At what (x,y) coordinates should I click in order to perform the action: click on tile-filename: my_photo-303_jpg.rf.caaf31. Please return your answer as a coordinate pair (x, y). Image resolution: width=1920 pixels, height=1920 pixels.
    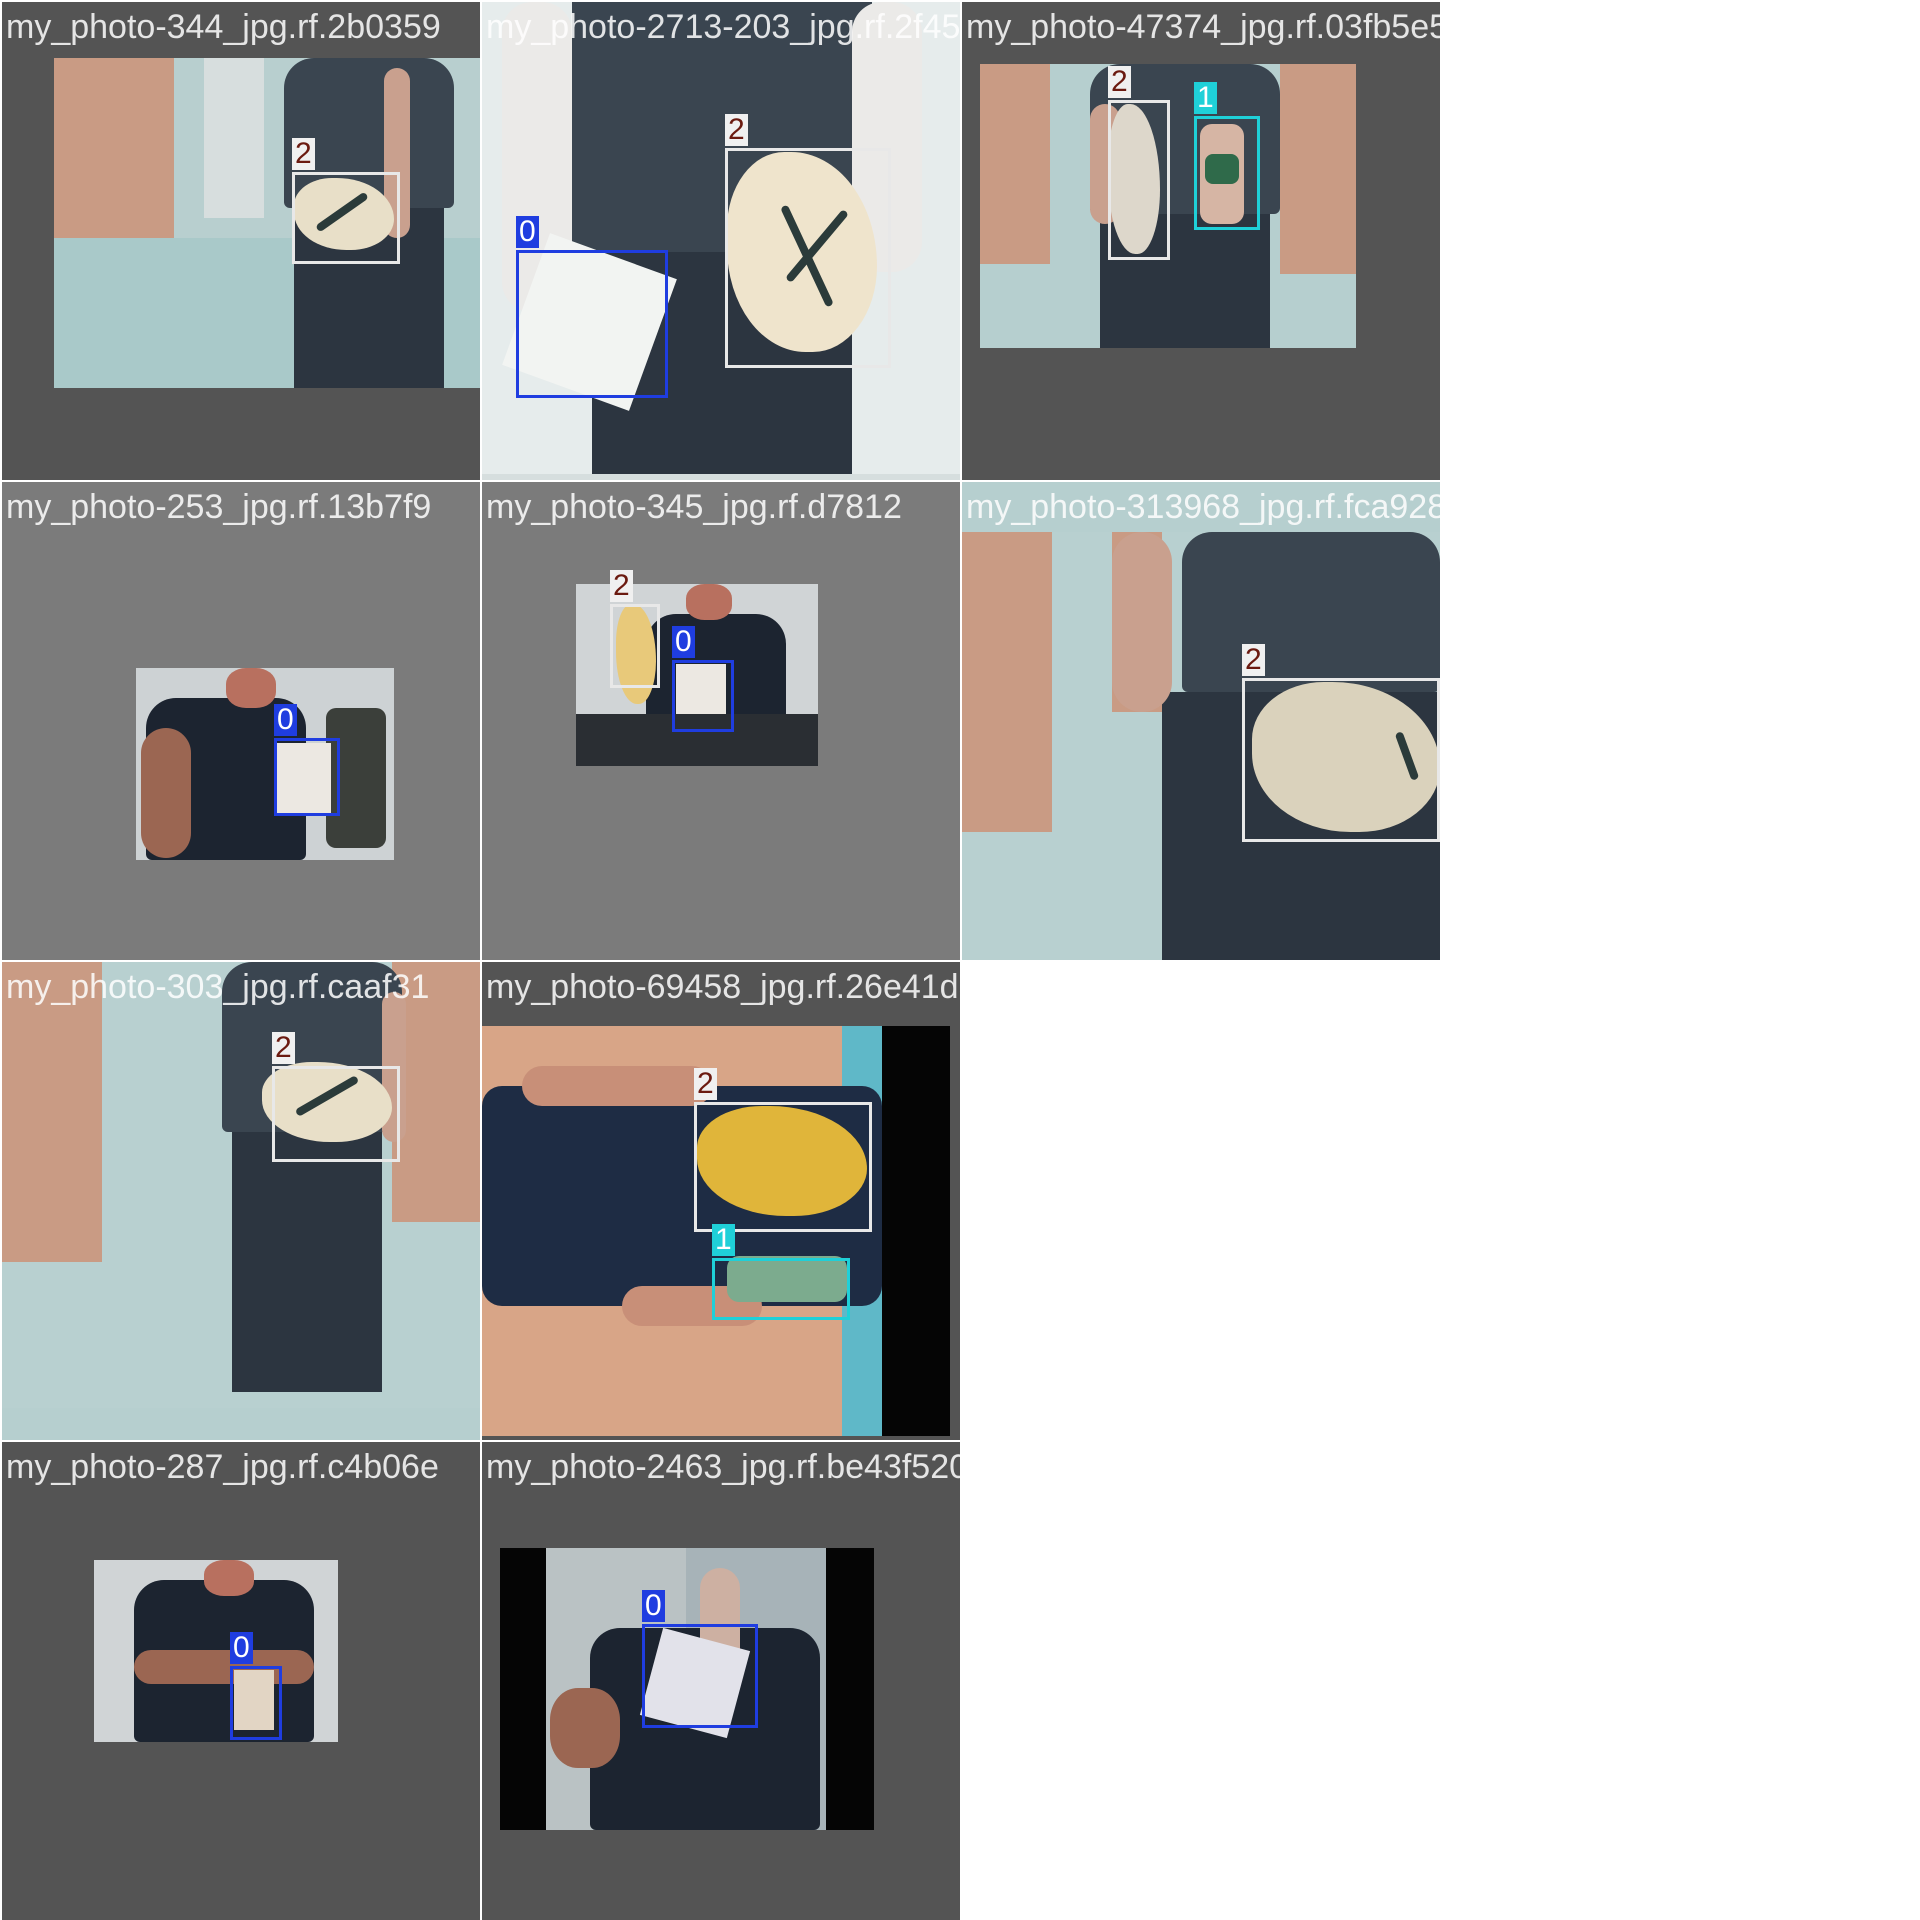
    Looking at the image, I should click on (218, 987).